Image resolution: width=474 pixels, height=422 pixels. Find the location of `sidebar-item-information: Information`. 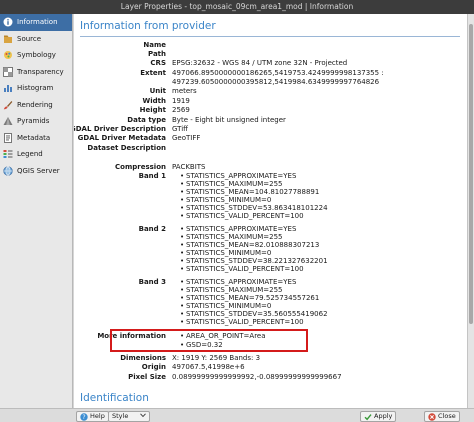

sidebar-item-information: Information is located at coordinates (36, 22).